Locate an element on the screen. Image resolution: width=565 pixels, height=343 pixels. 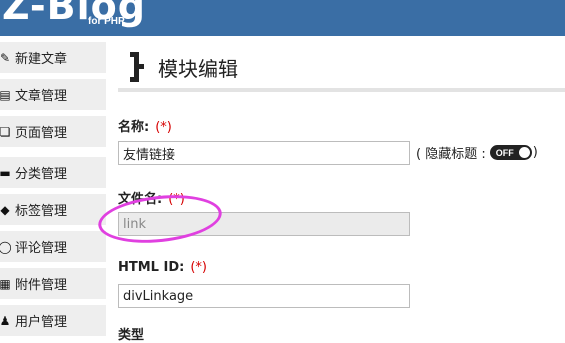
toggle-knob is located at coordinates (524, 152).